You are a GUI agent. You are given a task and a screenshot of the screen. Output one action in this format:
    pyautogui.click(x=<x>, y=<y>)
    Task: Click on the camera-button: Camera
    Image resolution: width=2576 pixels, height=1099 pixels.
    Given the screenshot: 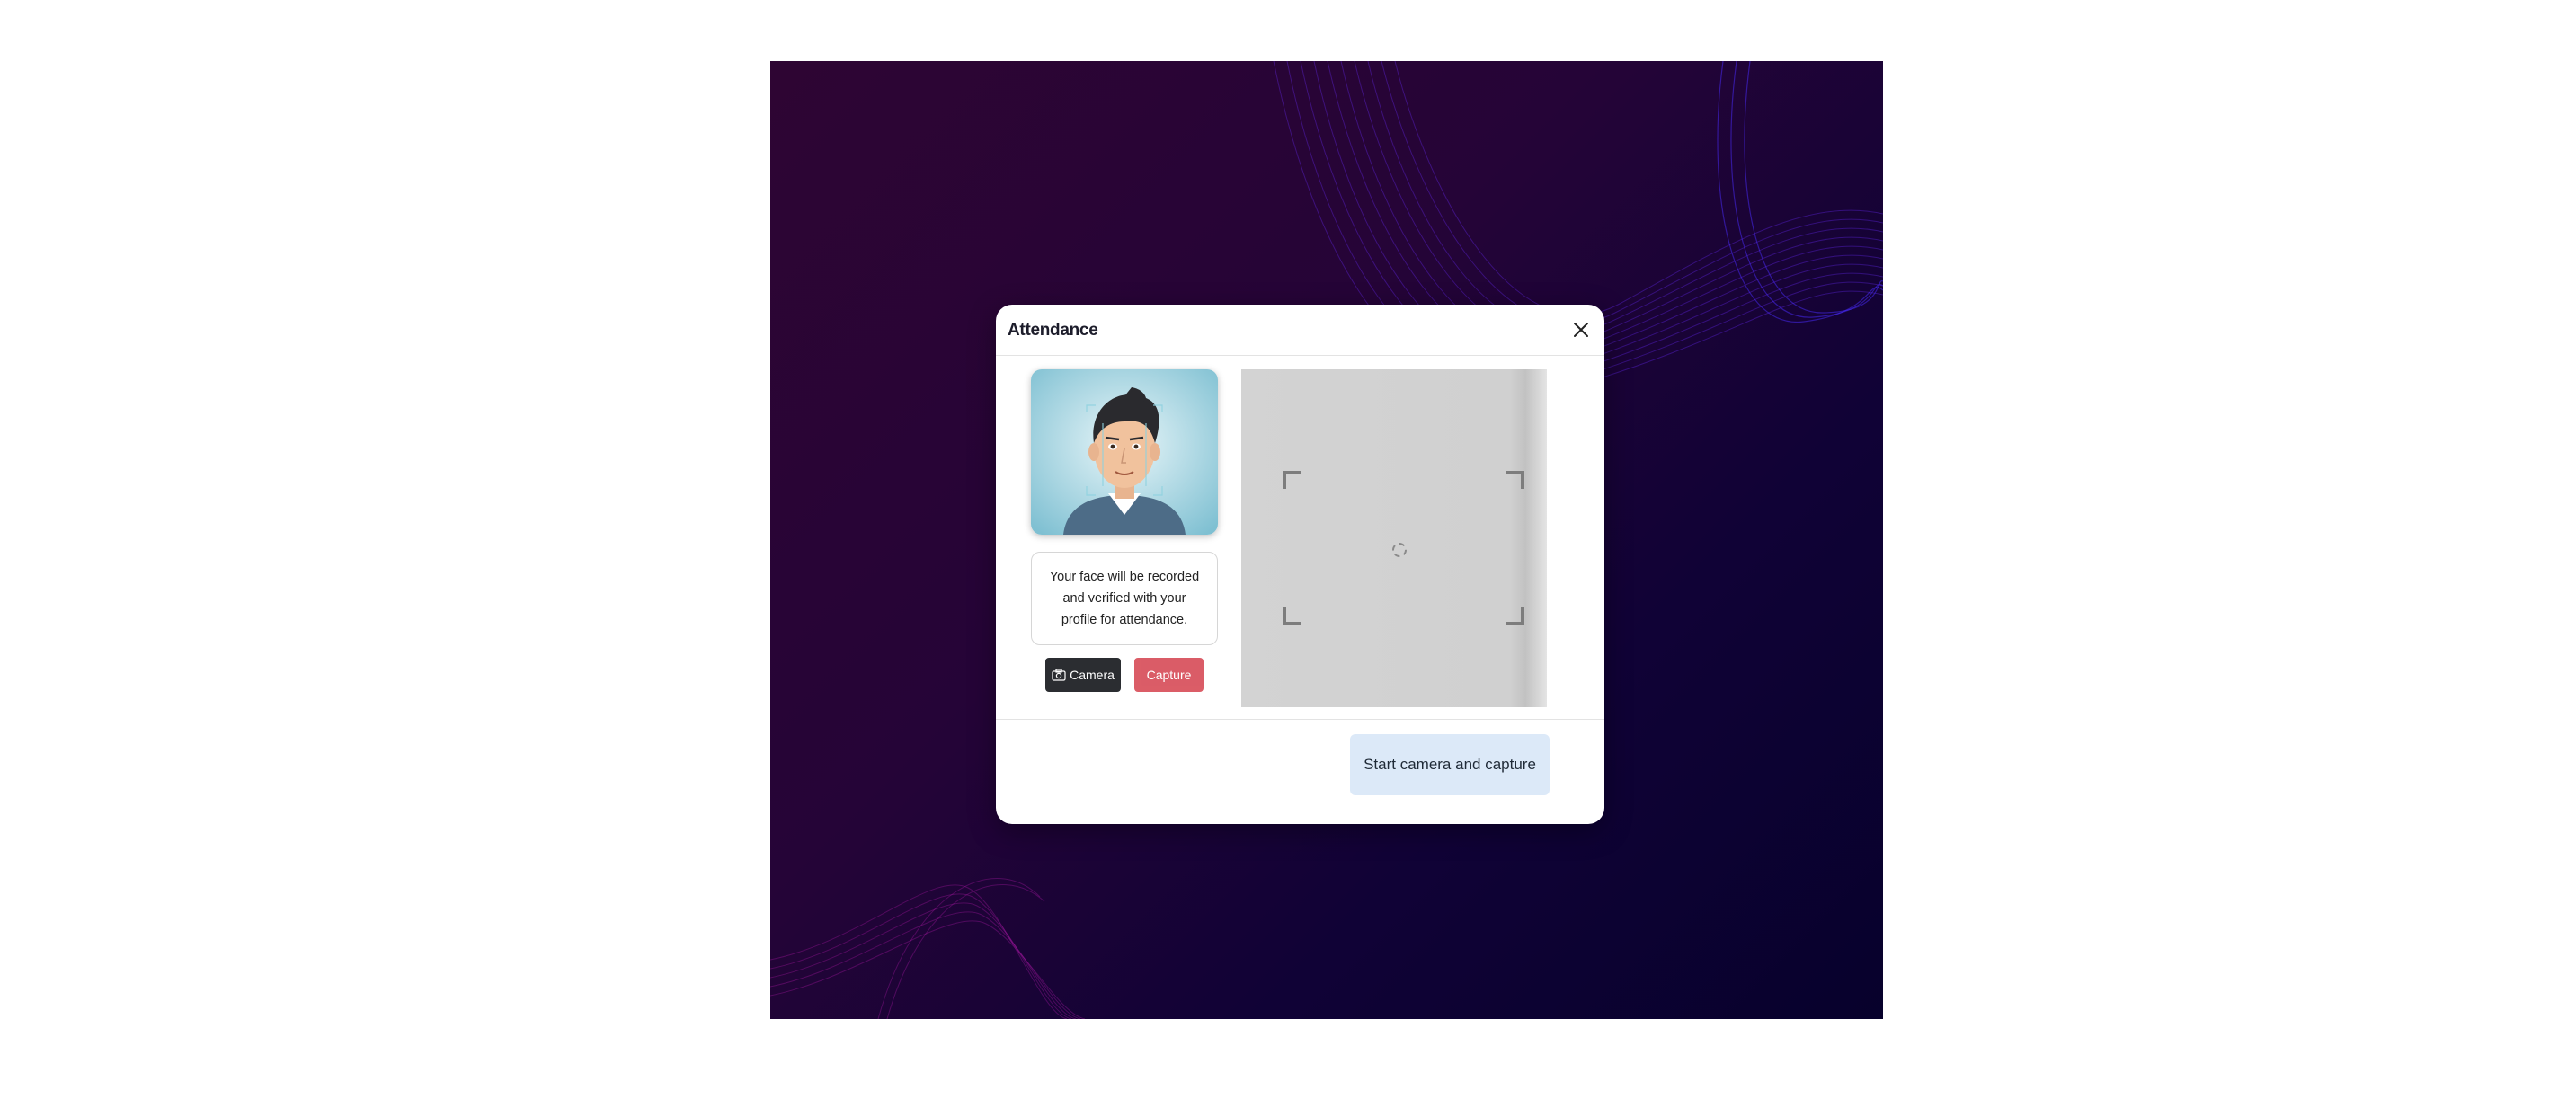 What is the action you would take?
    pyautogui.click(x=1083, y=675)
    